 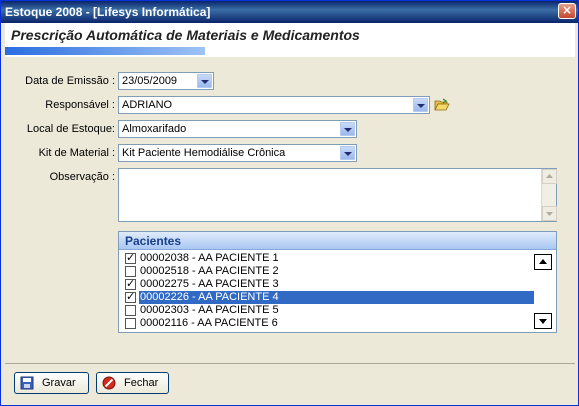 What do you see at coordinates (237, 129) in the screenshot?
I see `stock-select: Almoxarifado` at bounding box center [237, 129].